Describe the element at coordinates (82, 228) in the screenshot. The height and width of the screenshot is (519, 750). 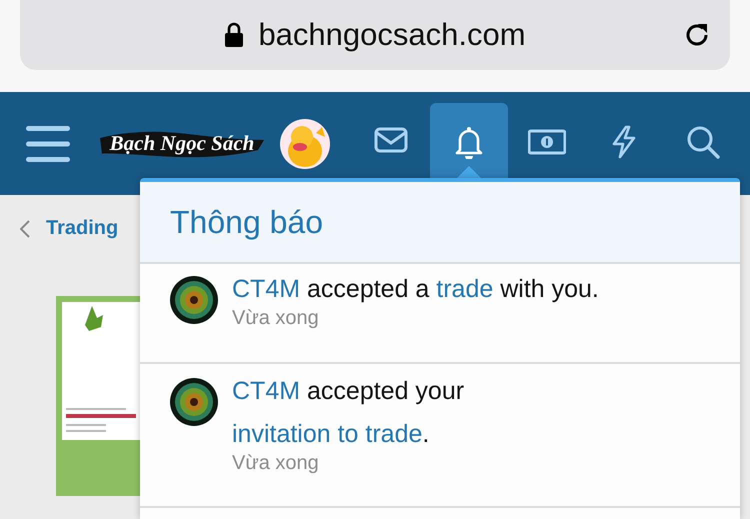
I see `breadcrumb-link: Trading` at that location.